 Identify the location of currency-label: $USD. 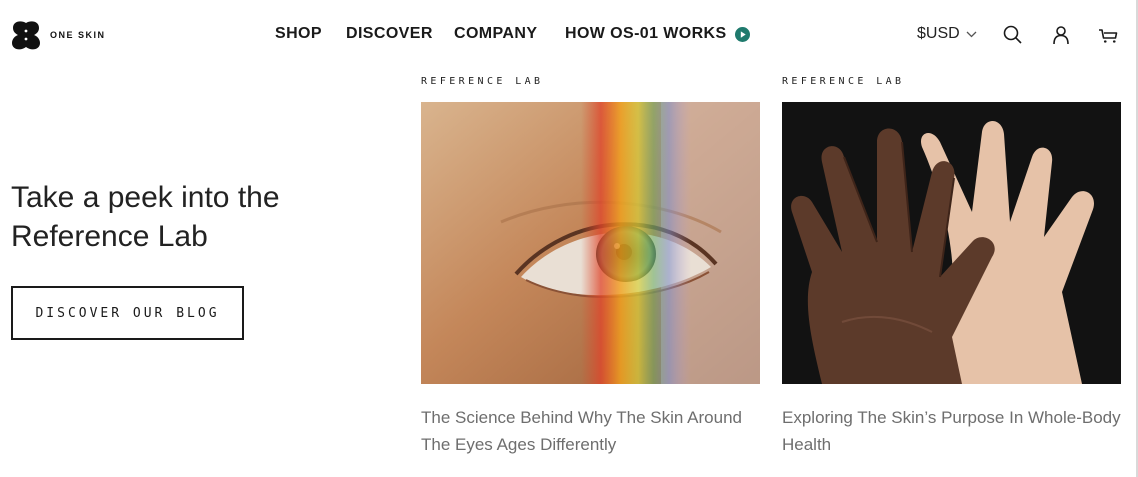
(938, 33).